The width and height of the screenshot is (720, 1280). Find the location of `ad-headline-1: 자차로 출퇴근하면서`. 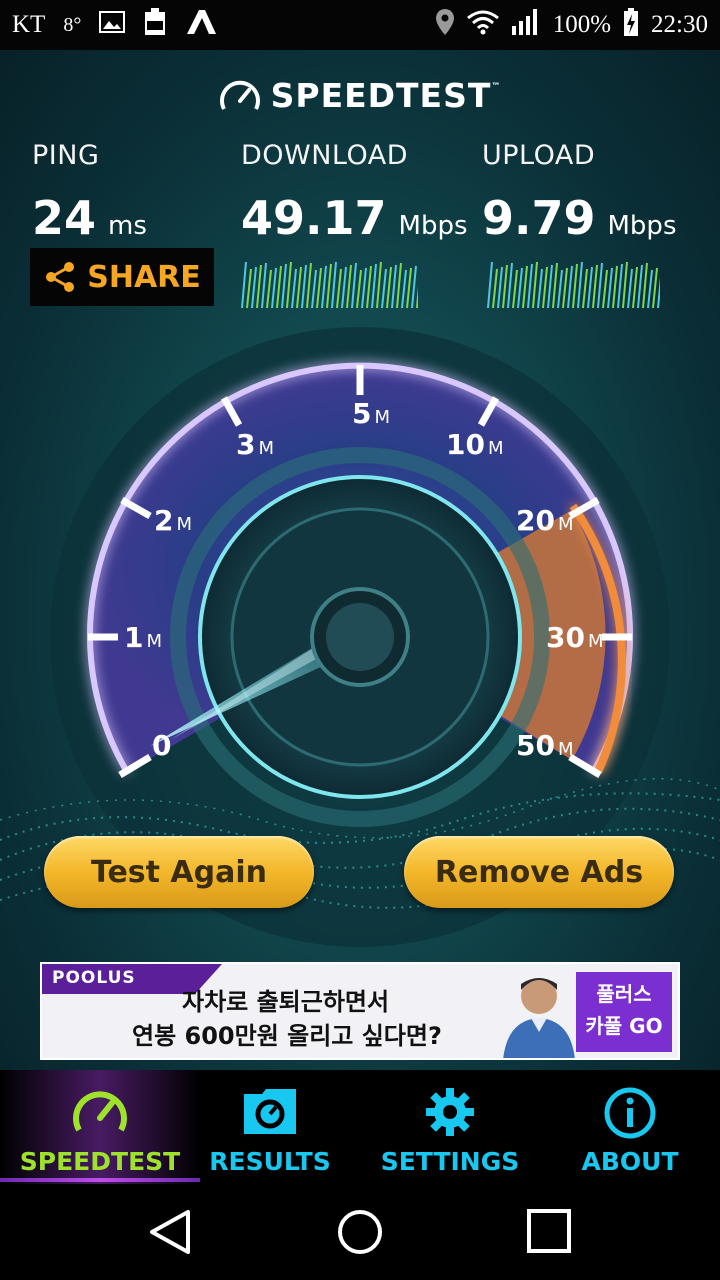

ad-headline-1: 자차로 출퇴근하면서 is located at coordinates (286, 1002).